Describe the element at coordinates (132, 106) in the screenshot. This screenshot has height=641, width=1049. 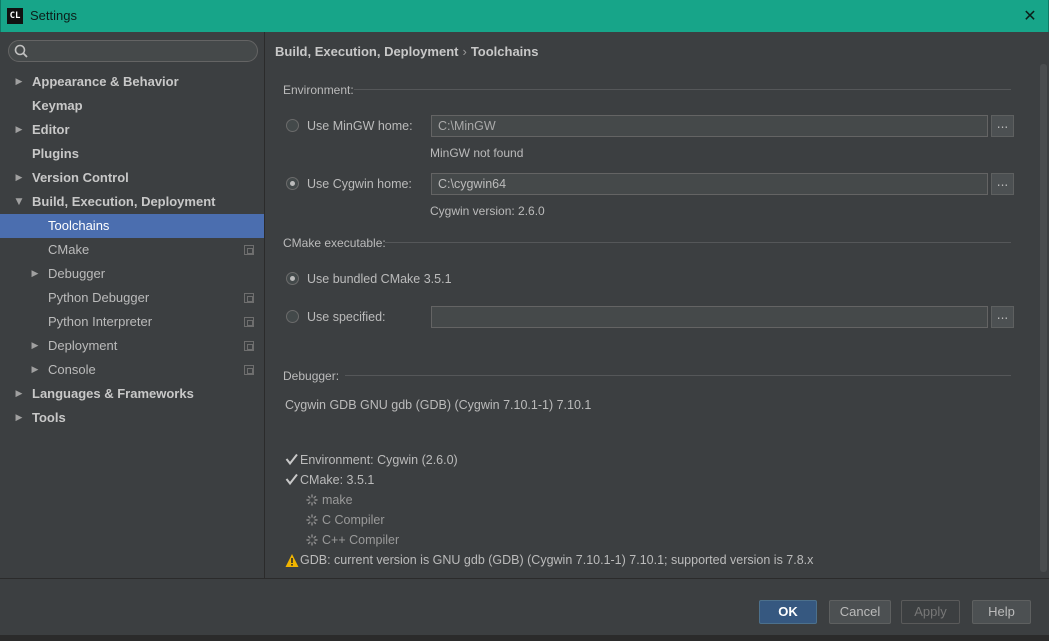
I see `sidebar-item-keymap: Keymap` at that location.